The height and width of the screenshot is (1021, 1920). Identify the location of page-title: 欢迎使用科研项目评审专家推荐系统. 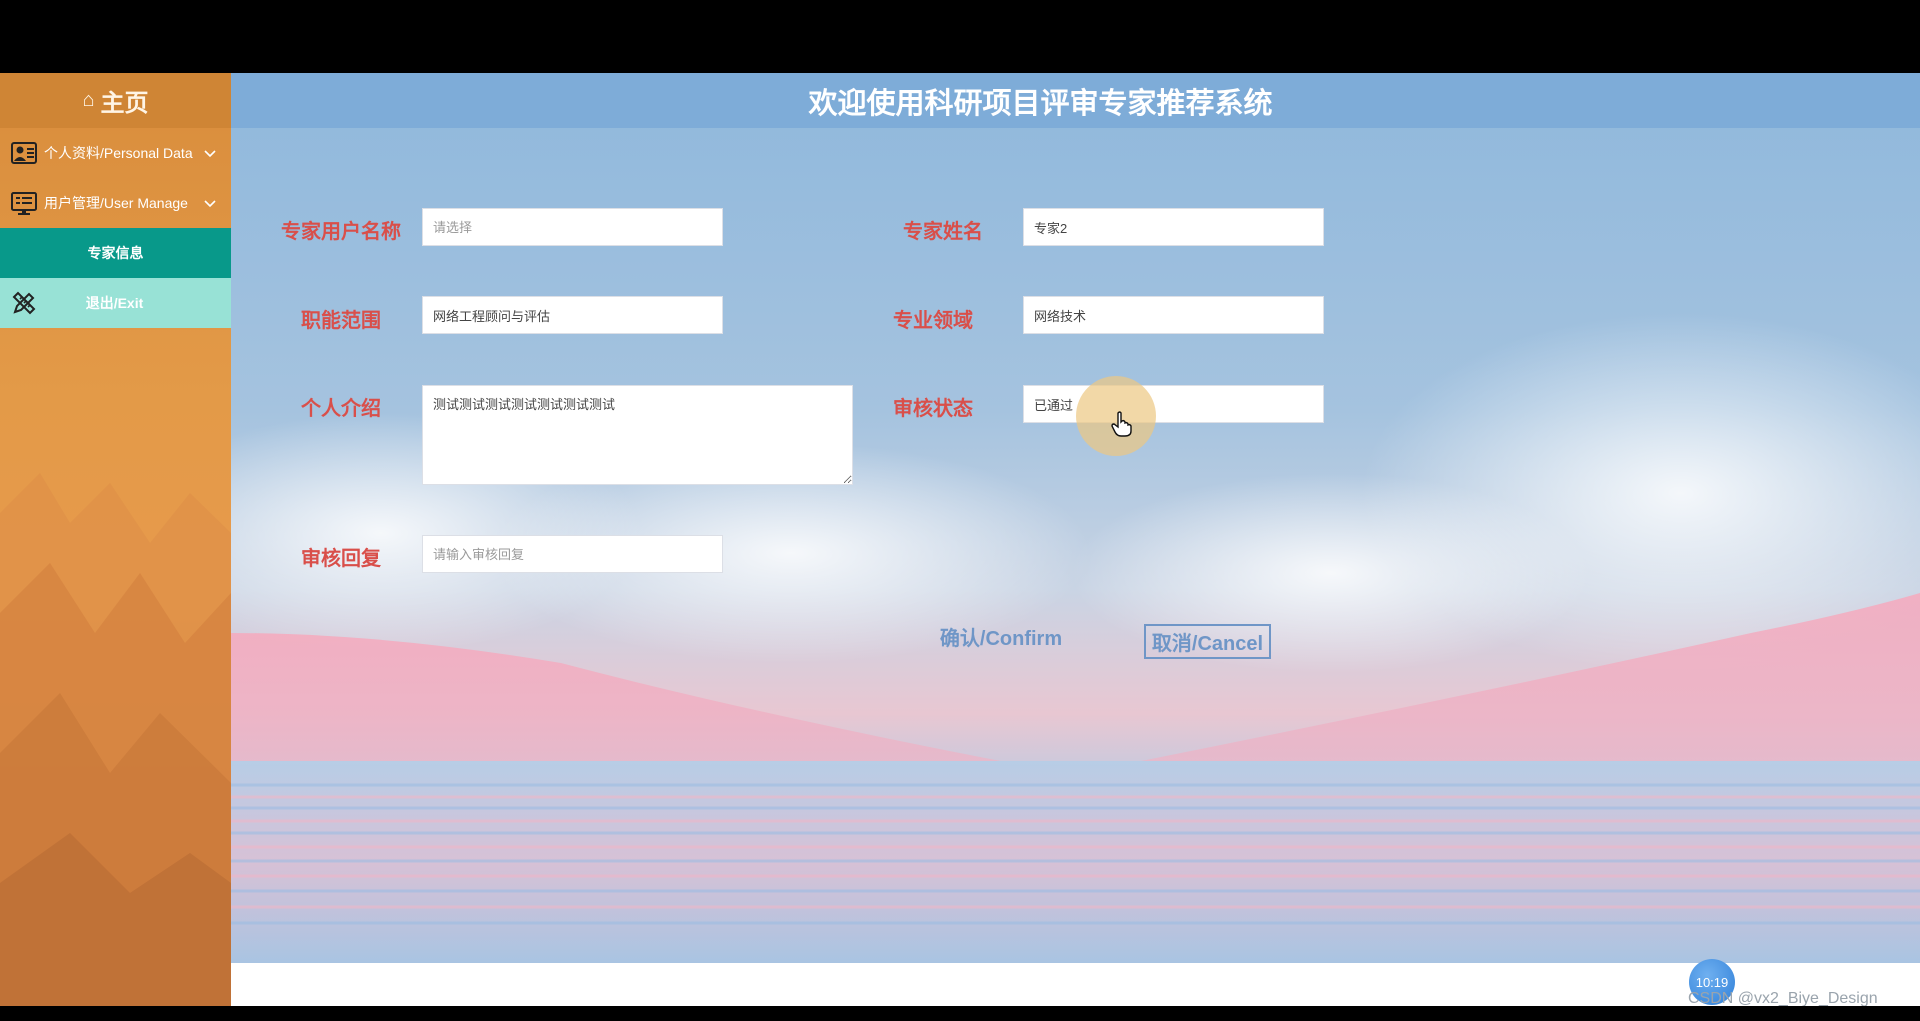
(1040, 103).